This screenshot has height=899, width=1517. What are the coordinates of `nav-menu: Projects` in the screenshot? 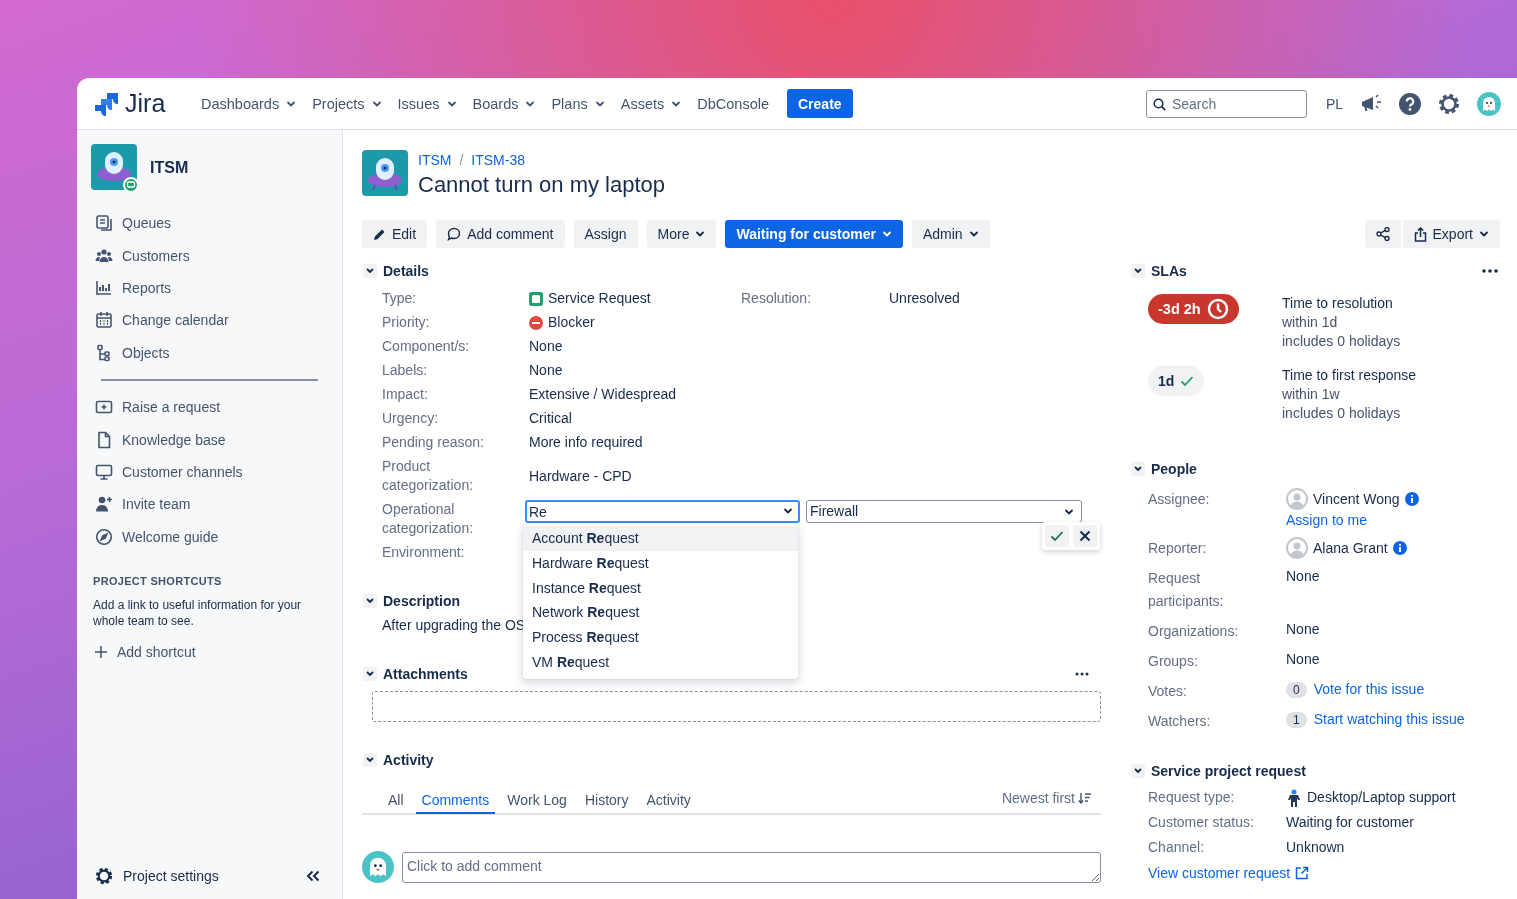 It's located at (347, 103).